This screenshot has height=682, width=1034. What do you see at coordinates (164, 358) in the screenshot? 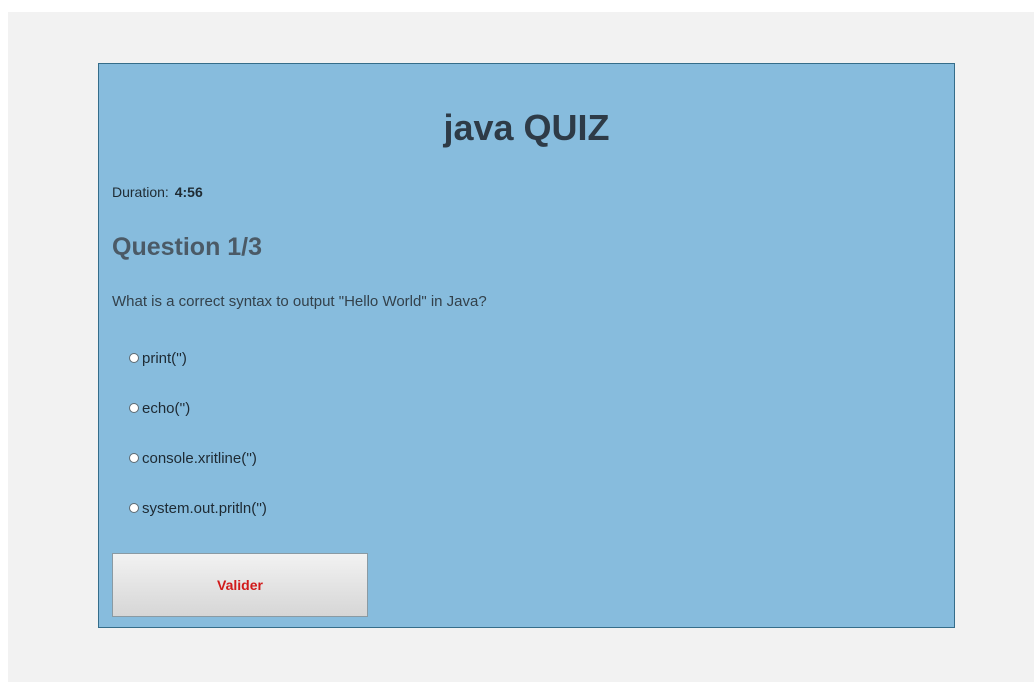
I see `answer-option-label: print('')` at bounding box center [164, 358].